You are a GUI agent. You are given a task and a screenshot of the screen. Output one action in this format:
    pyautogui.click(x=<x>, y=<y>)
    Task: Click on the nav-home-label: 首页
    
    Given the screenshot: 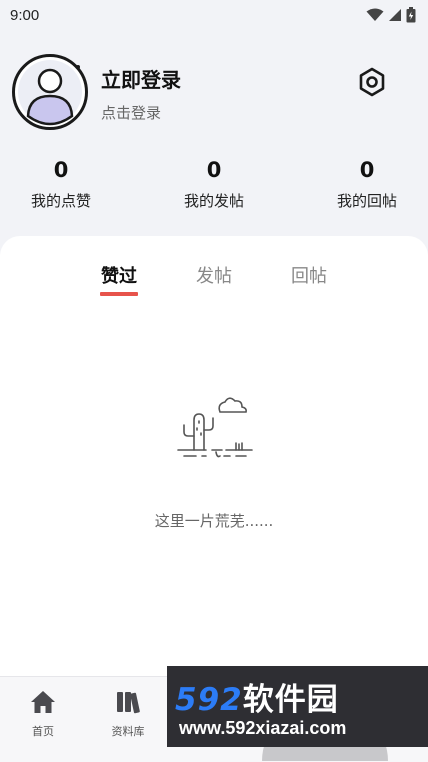 What is the action you would take?
    pyautogui.click(x=43, y=731)
    